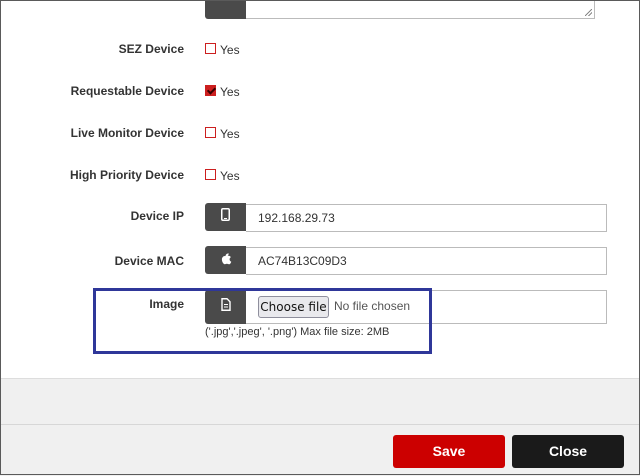 The image size is (640, 476). I want to click on requestable-device-label: Requestable Device, so click(127, 91).